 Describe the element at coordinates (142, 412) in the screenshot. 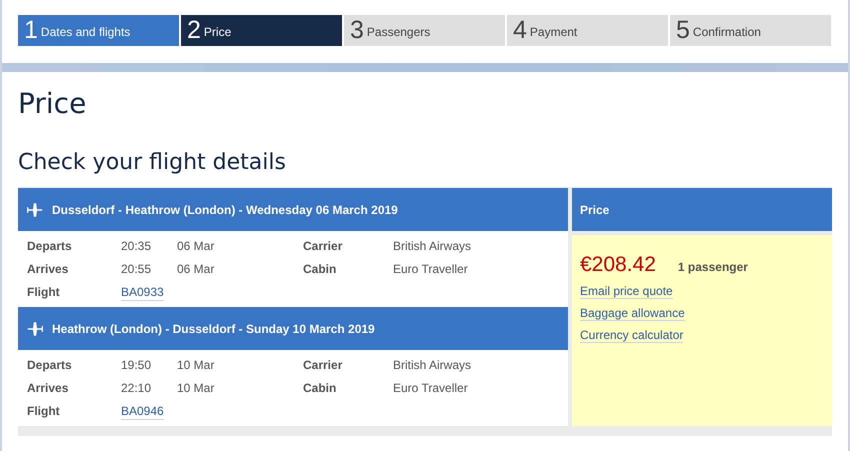

I see `flight-number-link: BA0946` at that location.